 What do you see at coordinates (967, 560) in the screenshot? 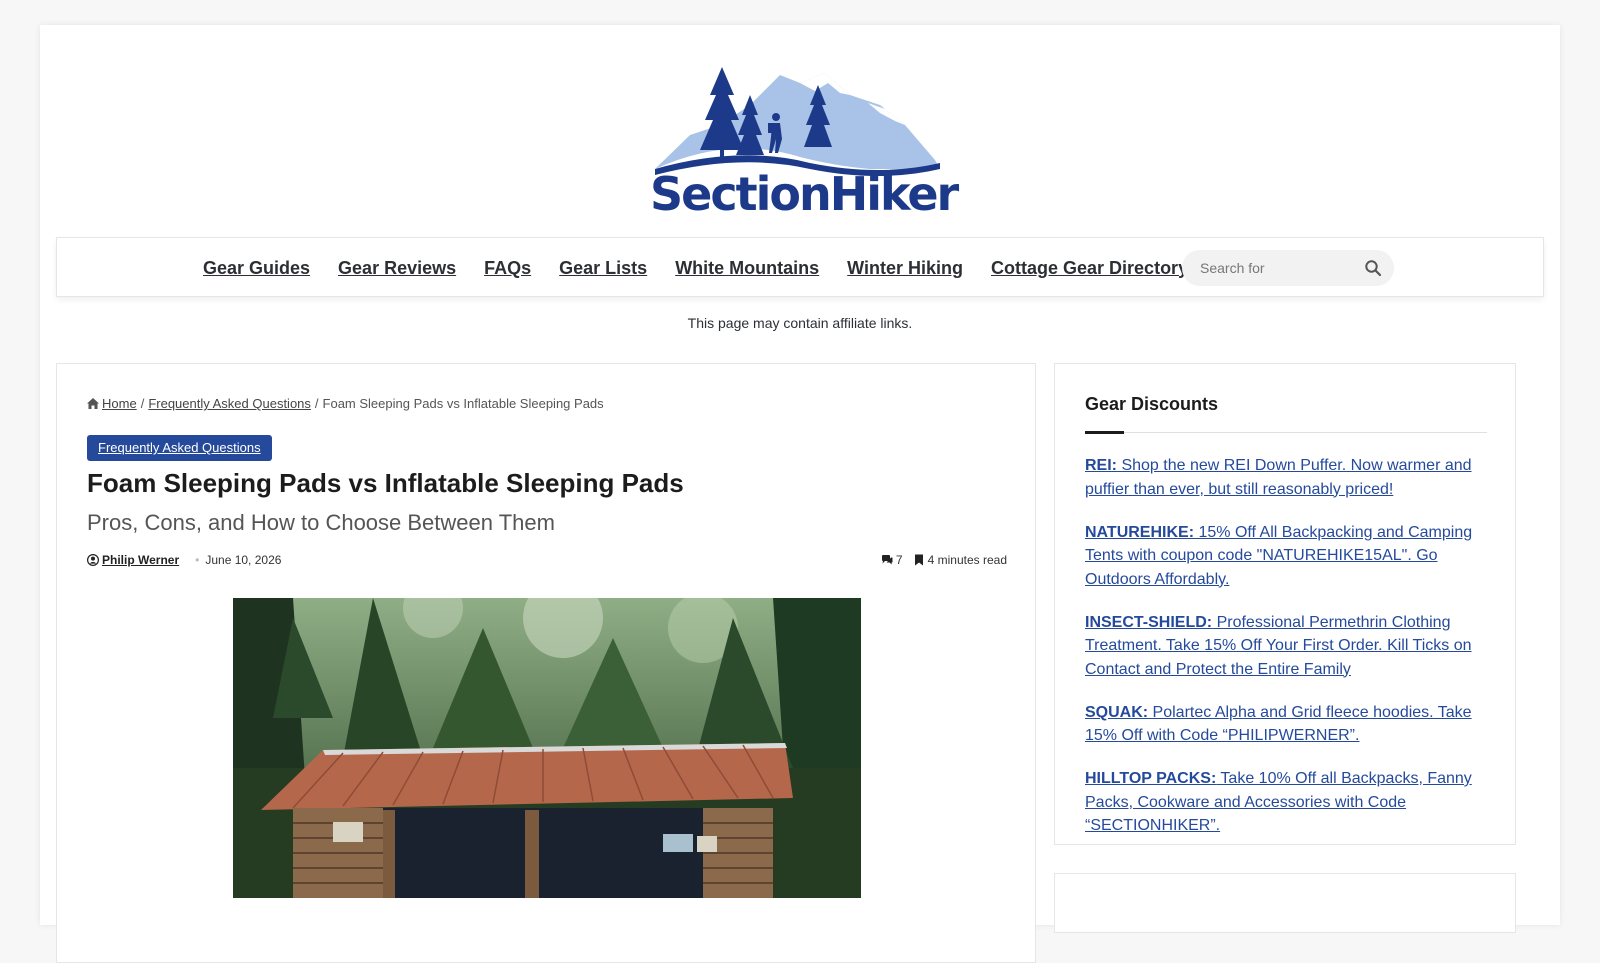
I see `read-time: 4 minutes read` at bounding box center [967, 560].